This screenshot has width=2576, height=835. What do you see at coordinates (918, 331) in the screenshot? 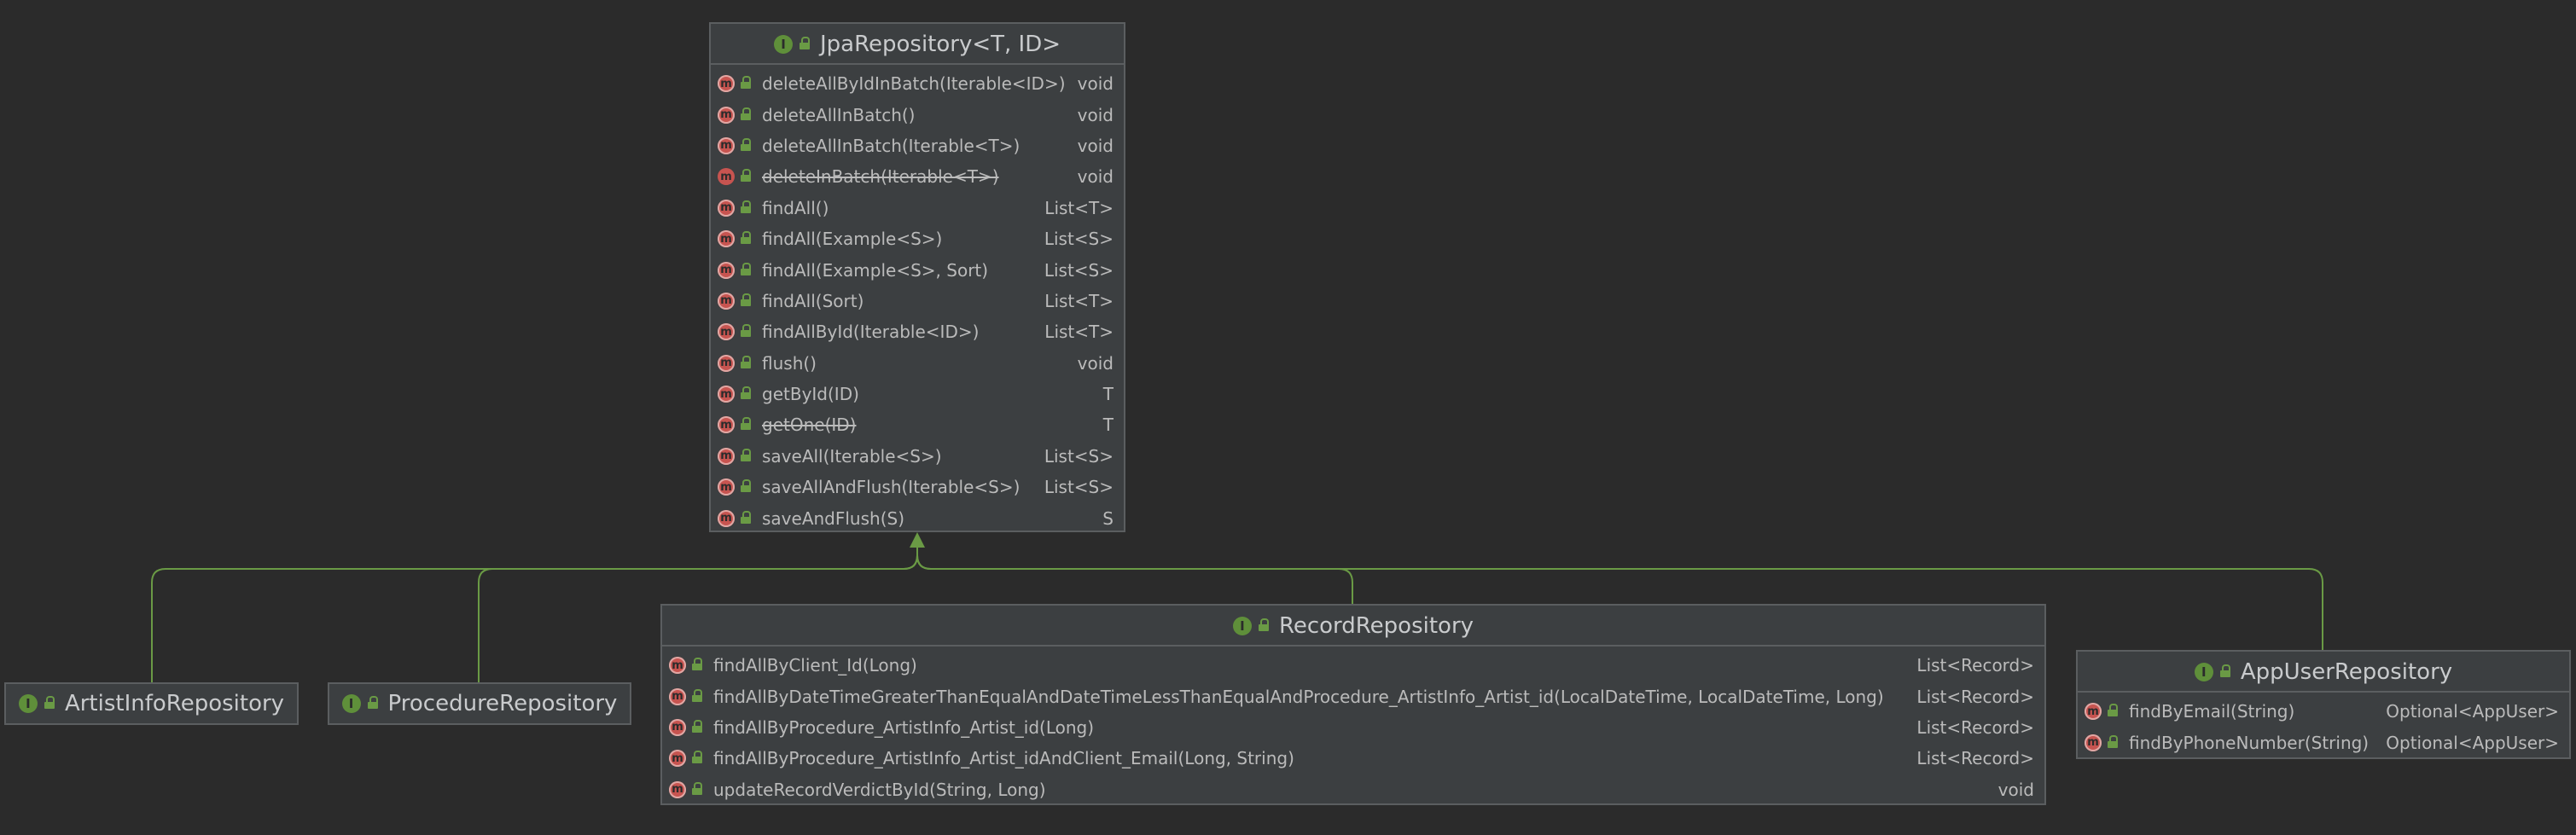
I see `method-row: m findAllById(Iterable<ID>) List<T>` at bounding box center [918, 331].